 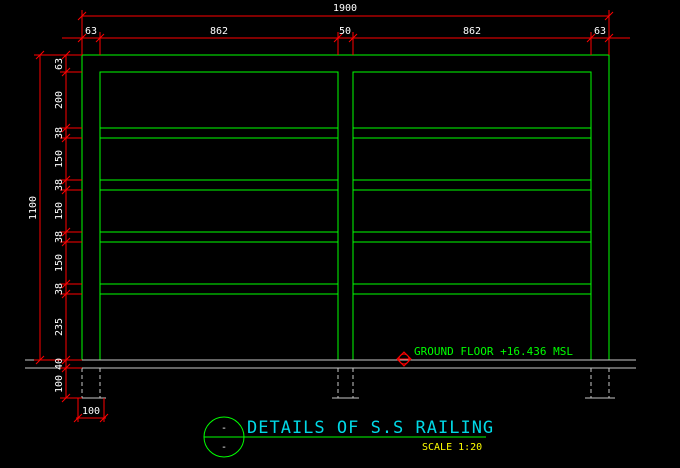 I want to click on dim-v-38a: 38, so click(x=59, y=133).